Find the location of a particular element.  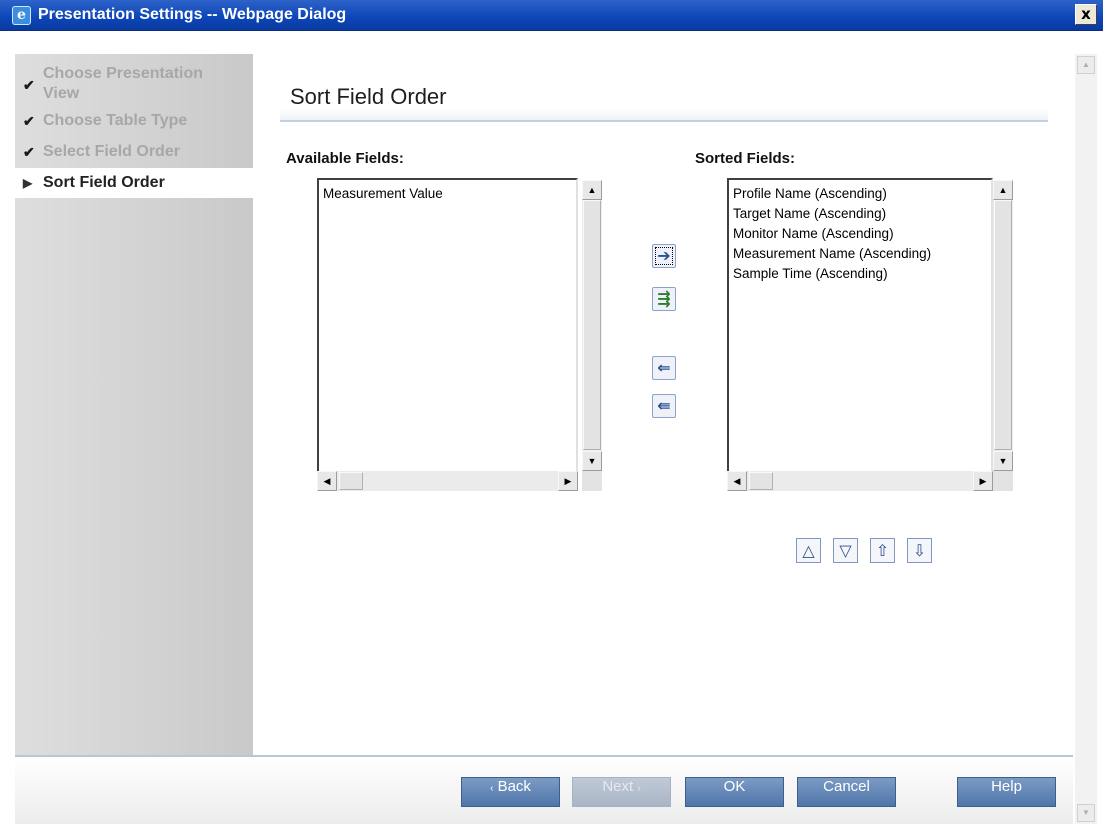

step-choose-table-type: ✔ Choose Table Type is located at coordinates (134, 124).